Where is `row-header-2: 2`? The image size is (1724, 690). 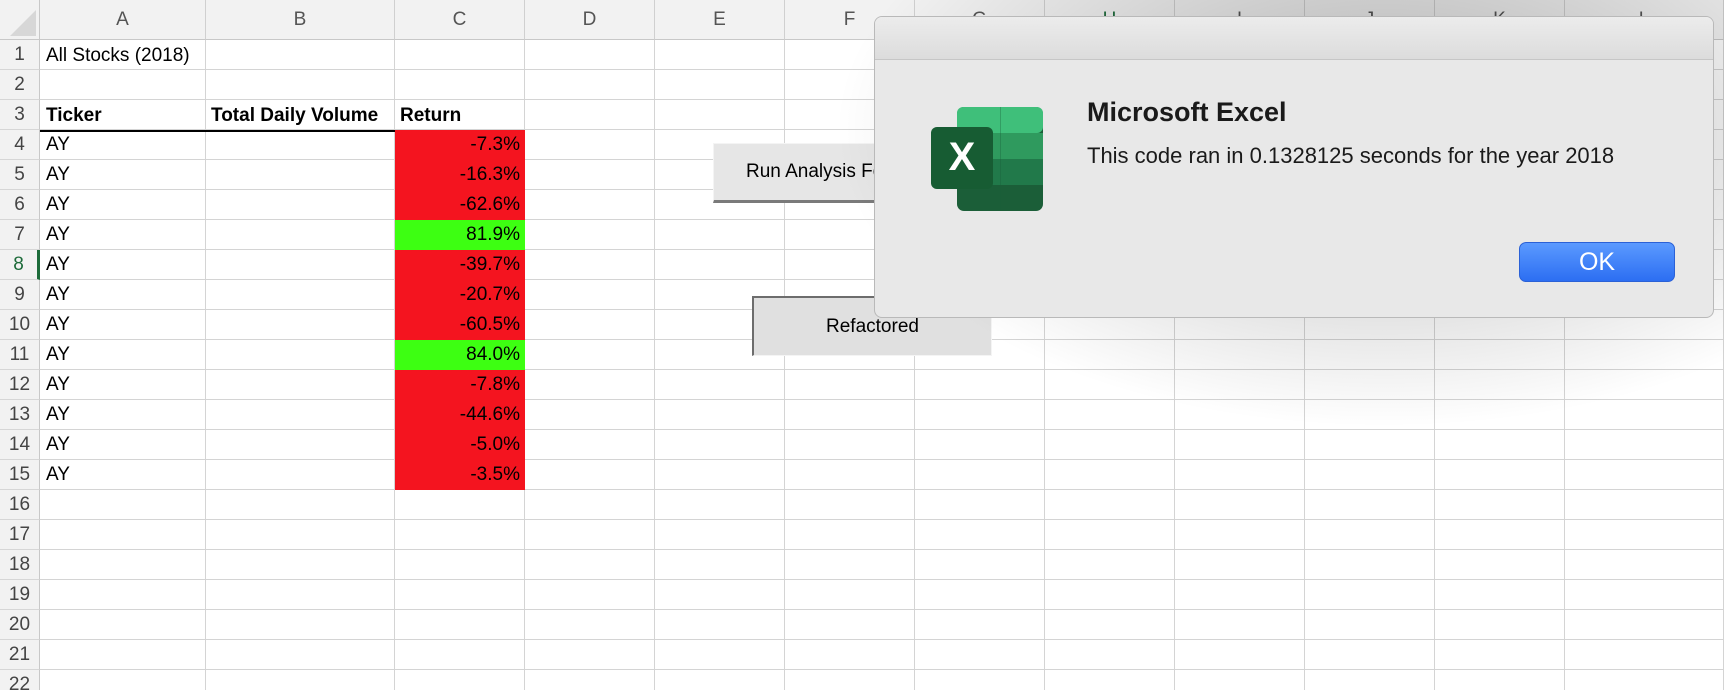 row-header-2: 2 is located at coordinates (20, 85).